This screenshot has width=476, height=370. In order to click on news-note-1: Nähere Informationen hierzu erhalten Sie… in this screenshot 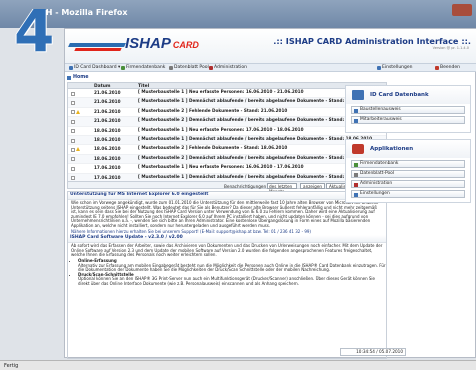, I will do `click(191, 231)`.